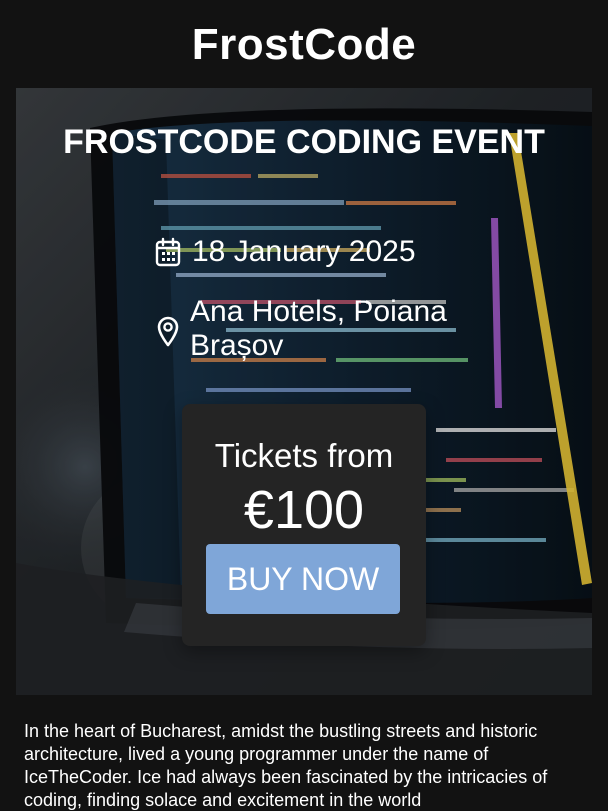 The width and height of the screenshot is (608, 811). I want to click on event-date-row: 18 January 2025, so click(285, 252).